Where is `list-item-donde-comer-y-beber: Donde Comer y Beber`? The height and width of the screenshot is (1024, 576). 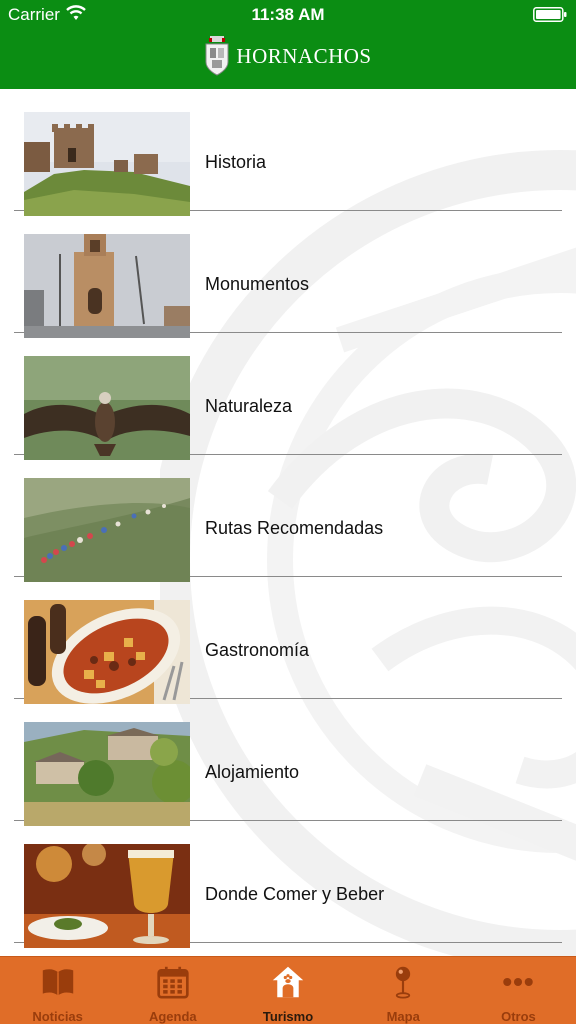
list-item-donde-comer-y-beber: Donde Comer y Beber is located at coordinates (288, 884).